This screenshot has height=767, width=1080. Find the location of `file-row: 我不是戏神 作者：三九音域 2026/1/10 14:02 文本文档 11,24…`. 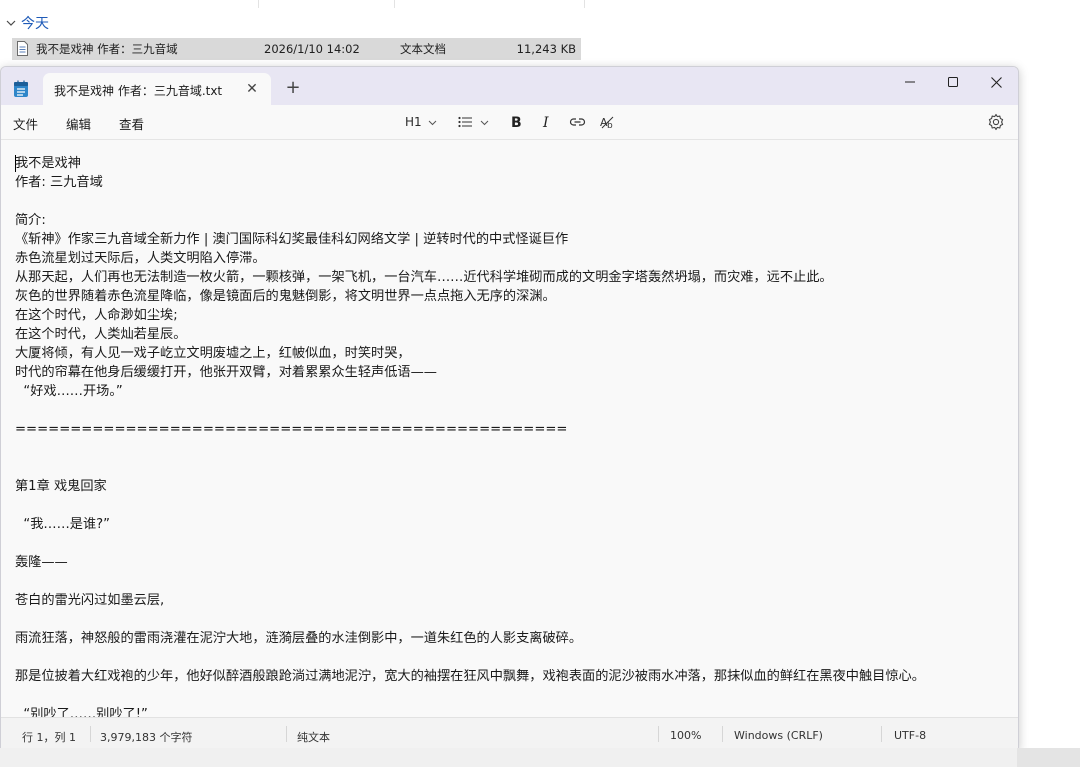

file-row: 我不是戏神 作者：三九音域 2026/1/10 14:02 文本文档 11,24… is located at coordinates (296, 49).